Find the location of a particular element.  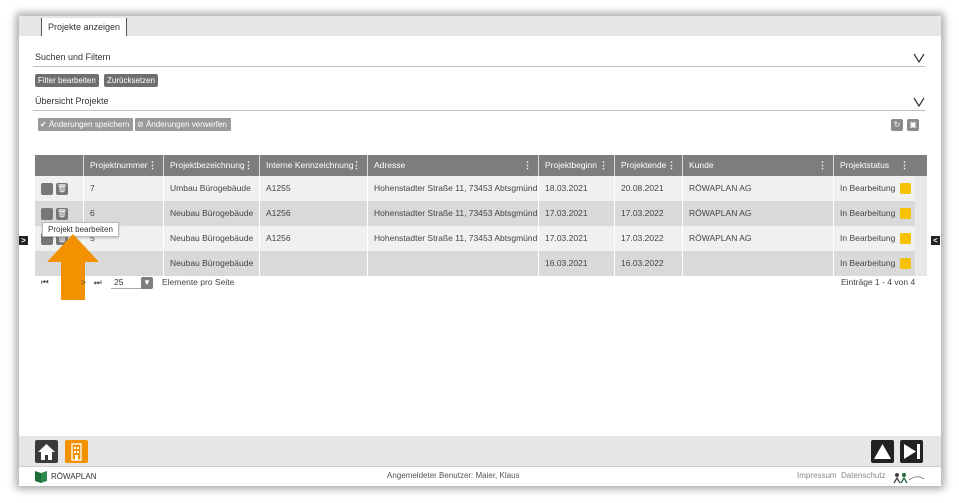

section-overview-title: Übersicht Projekte is located at coordinates (72, 101).